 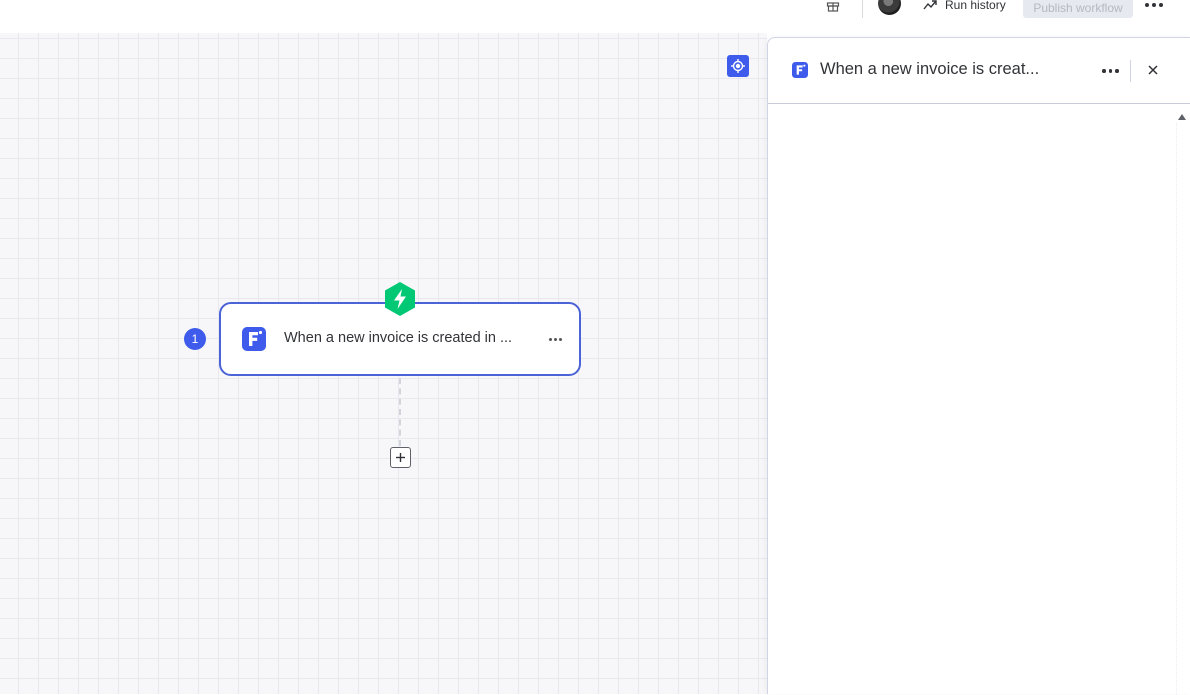 What do you see at coordinates (595, 16) in the screenshot?
I see `top-bar: Run history Publish workflow` at bounding box center [595, 16].